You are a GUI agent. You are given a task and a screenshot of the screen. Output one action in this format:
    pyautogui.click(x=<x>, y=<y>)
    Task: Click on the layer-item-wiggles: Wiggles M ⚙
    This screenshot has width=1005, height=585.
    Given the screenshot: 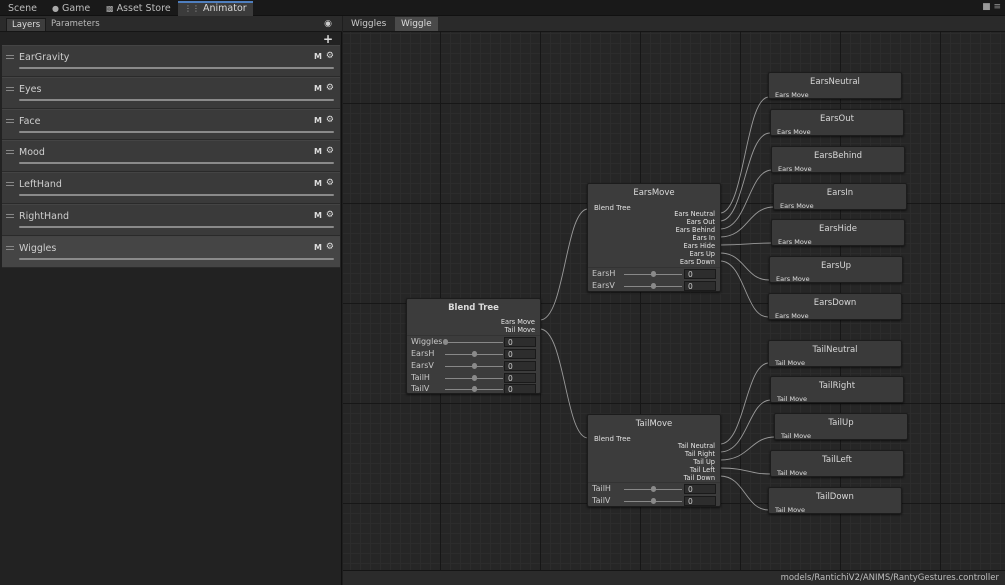 What is the action you would take?
    pyautogui.click(x=171, y=251)
    